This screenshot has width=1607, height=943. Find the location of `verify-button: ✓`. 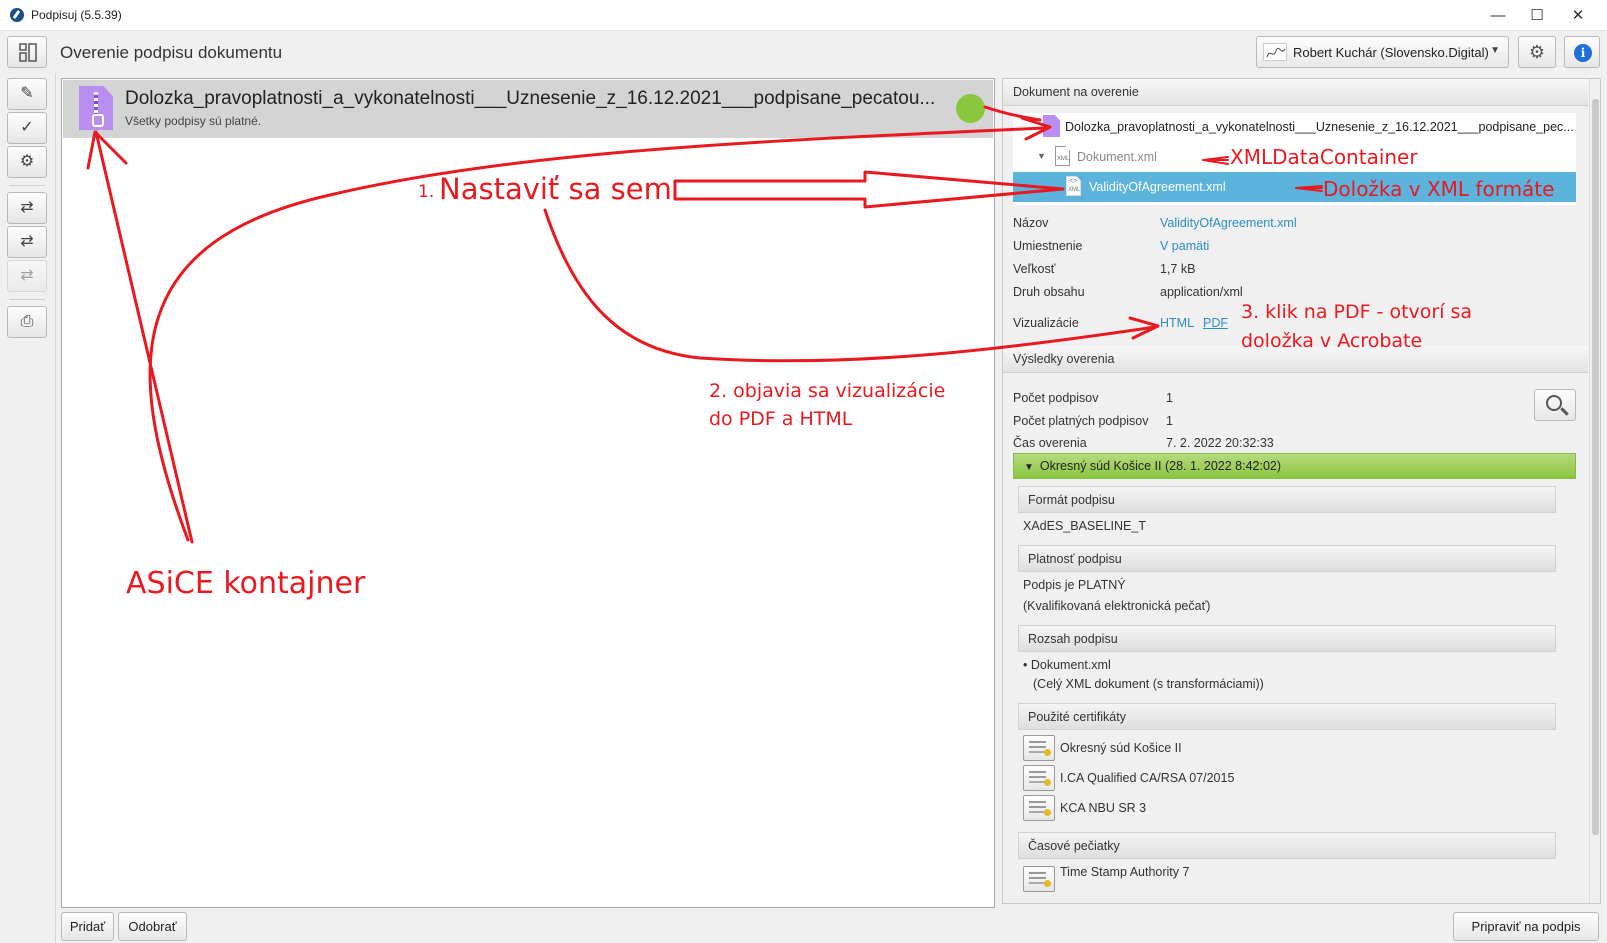

verify-button: ✓ is located at coordinates (27, 128).